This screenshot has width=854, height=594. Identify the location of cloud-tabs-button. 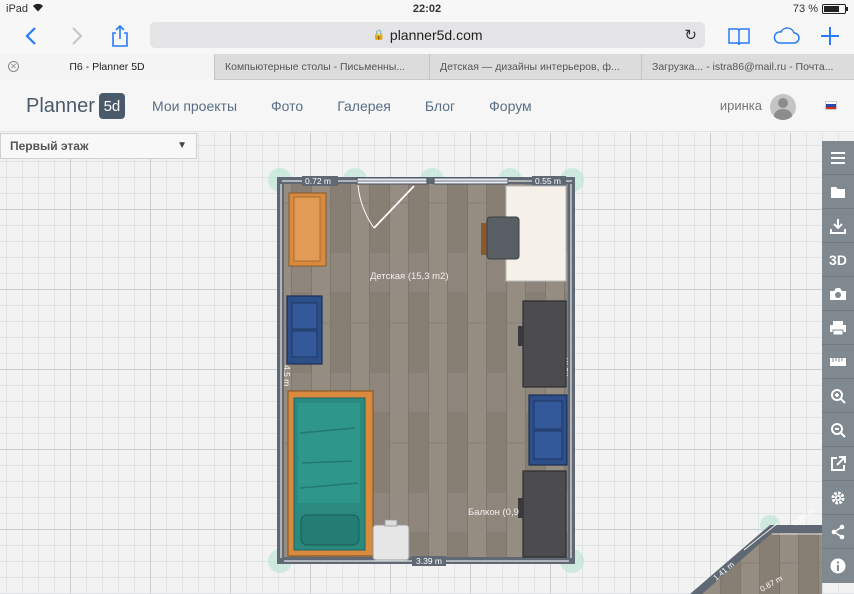
(786, 36).